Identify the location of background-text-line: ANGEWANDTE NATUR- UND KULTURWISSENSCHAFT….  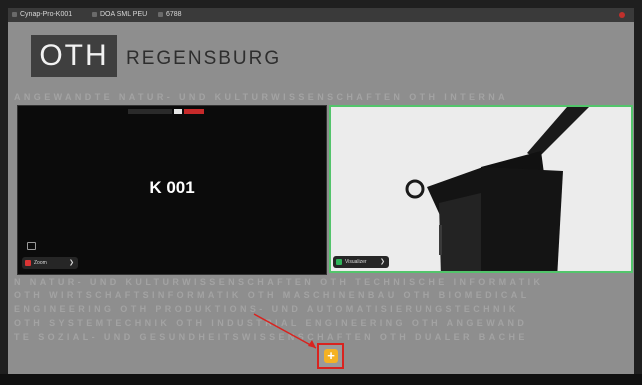
(261, 97).